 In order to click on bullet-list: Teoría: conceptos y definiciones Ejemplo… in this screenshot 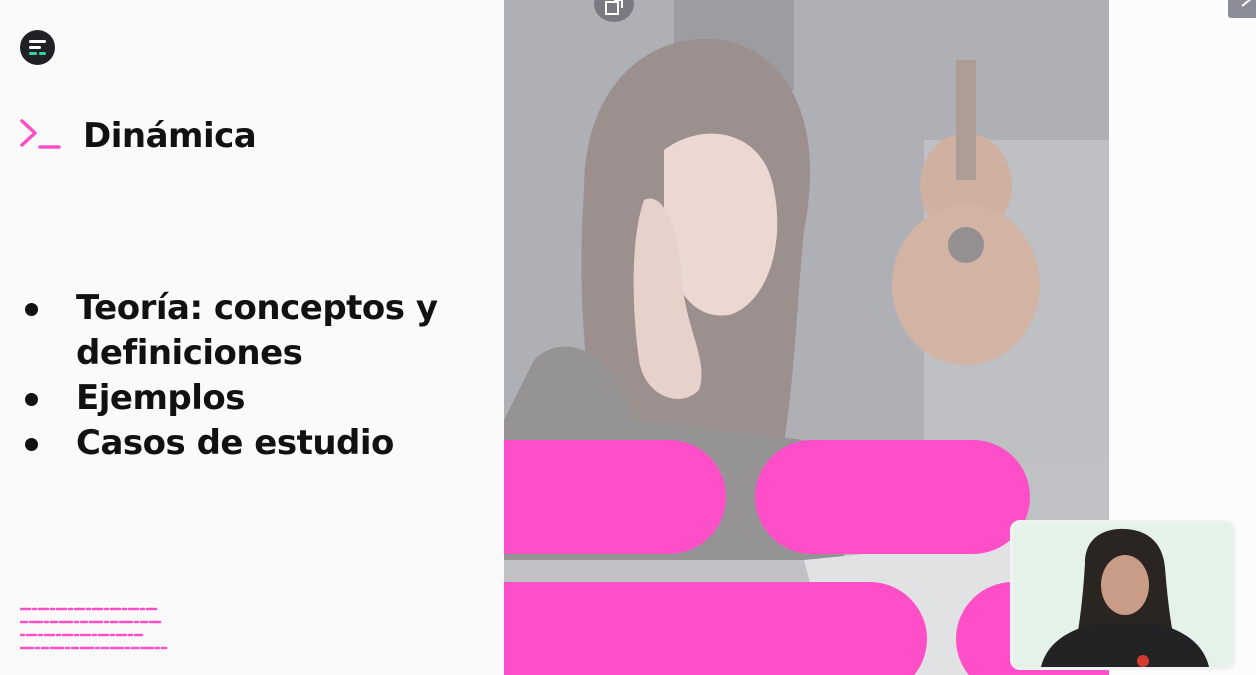, I will do `click(242, 376)`.